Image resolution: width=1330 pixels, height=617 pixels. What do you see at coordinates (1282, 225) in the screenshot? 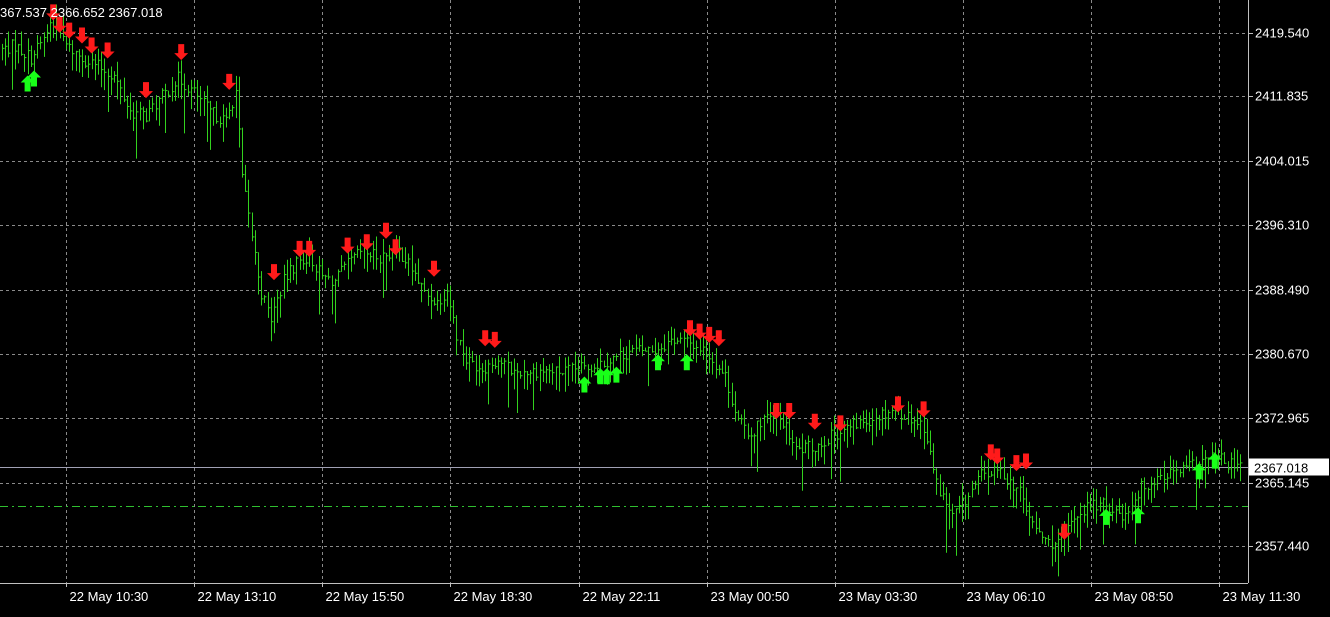
I see `y-tick-label: 2396.310` at bounding box center [1282, 225].